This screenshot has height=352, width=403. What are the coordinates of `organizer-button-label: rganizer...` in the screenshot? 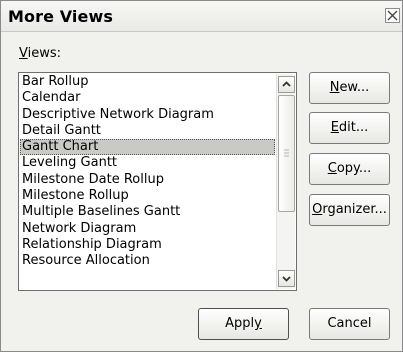 It's located at (354, 209).